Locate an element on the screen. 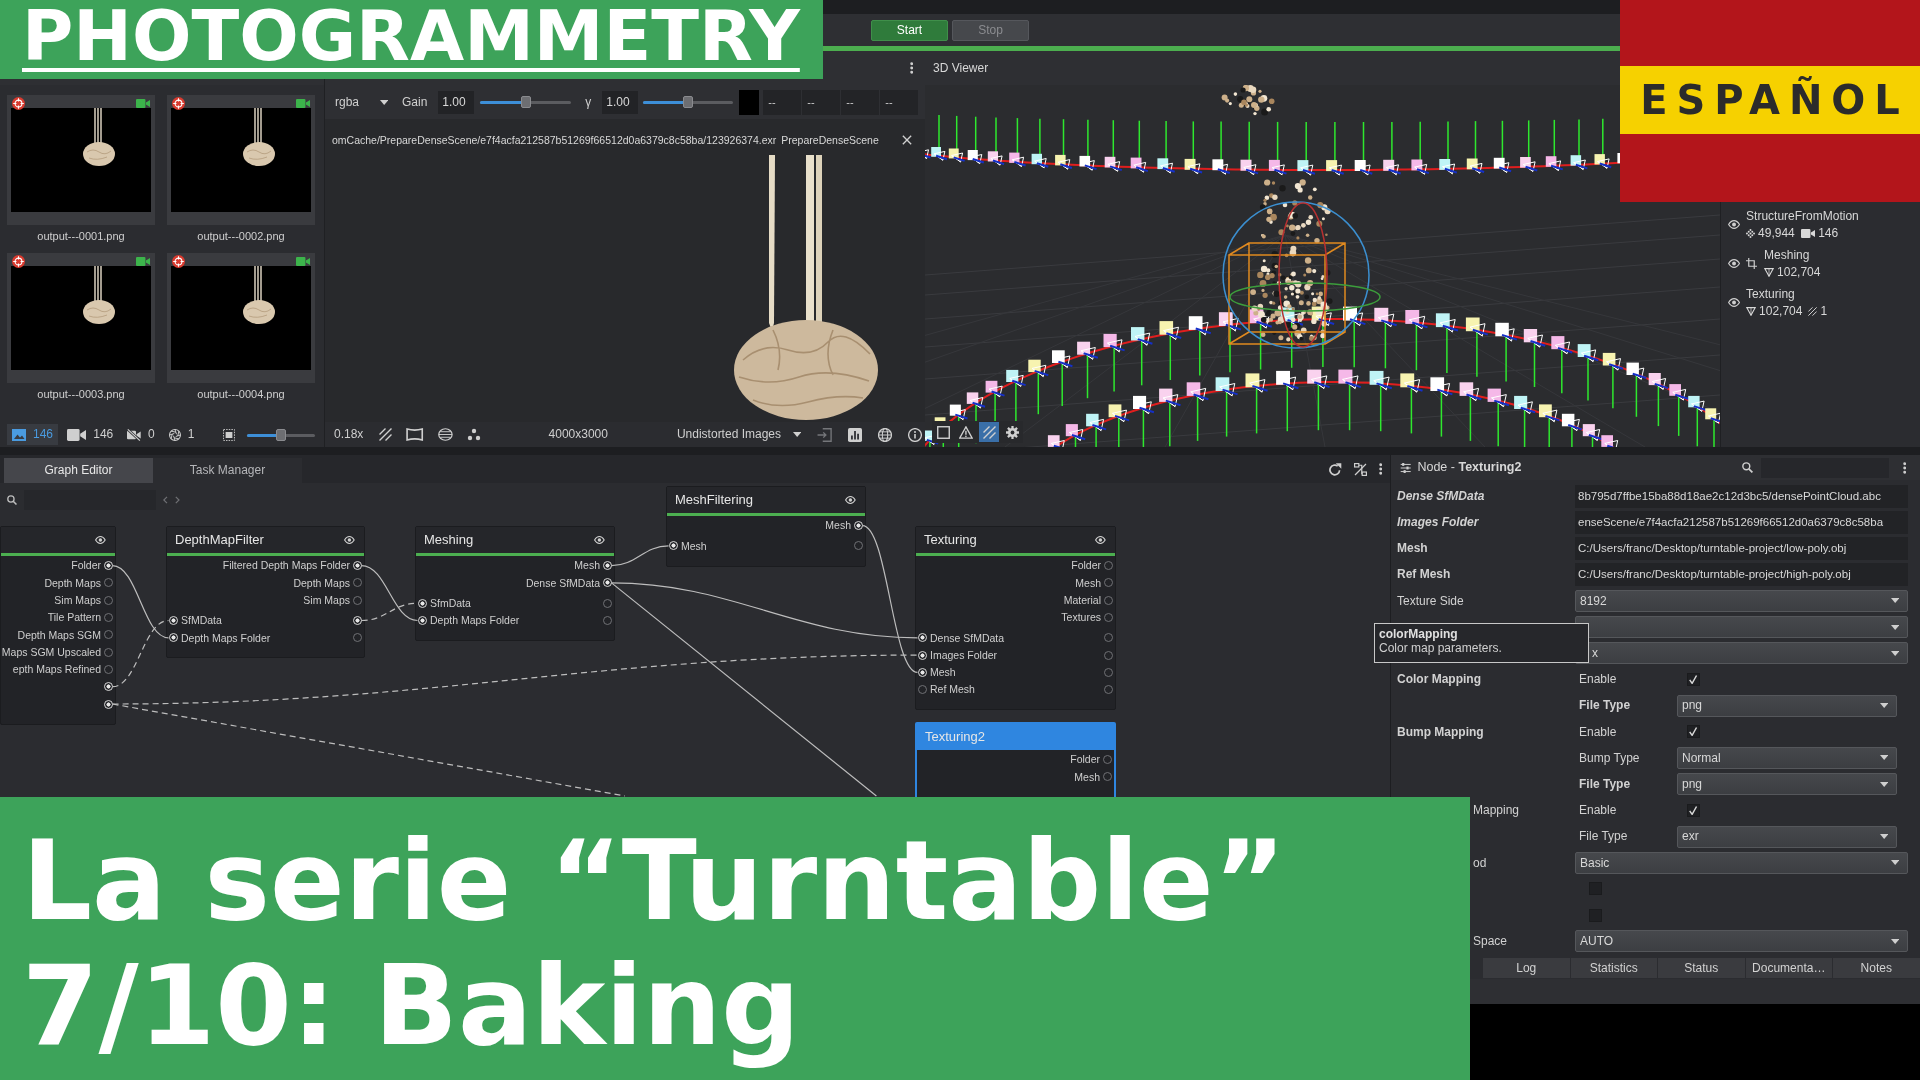 The image size is (1920, 1080). bar-chart-icon is located at coordinates (854, 434).